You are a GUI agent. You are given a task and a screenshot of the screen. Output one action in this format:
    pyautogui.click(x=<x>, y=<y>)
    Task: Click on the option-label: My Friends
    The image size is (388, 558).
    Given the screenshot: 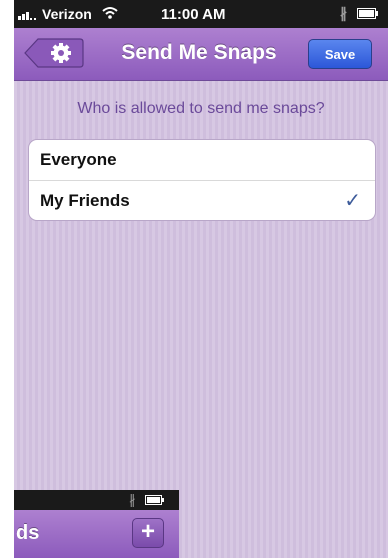 What is the action you would take?
    pyautogui.click(x=85, y=200)
    